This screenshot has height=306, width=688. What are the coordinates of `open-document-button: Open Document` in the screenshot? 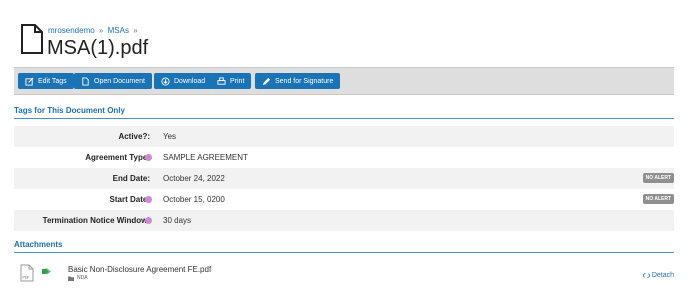 It's located at (113, 81).